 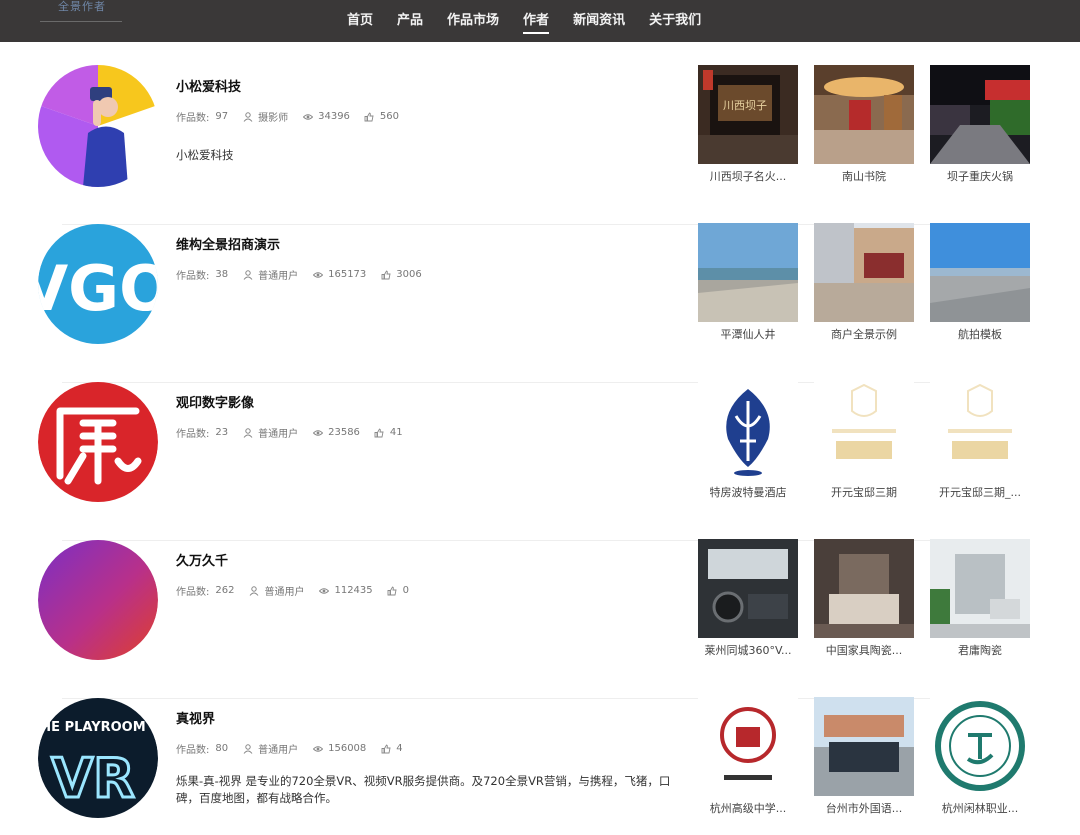 What do you see at coordinates (980, 334) in the screenshot?
I see `work-title: 航拍模板` at bounding box center [980, 334].